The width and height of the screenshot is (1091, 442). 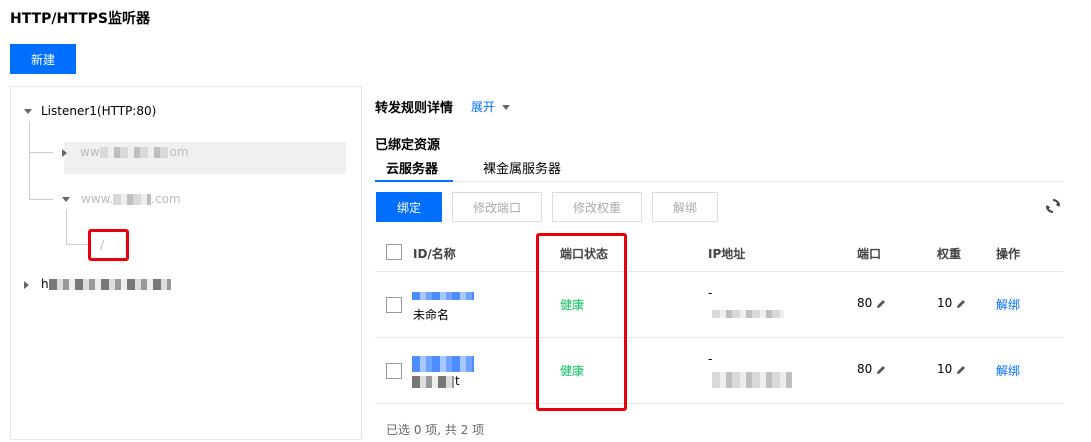 What do you see at coordinates (719, 371) in the screenshot?
I see `table-row: t 健康 - 80 10 解绑` at bounding box center [719, 371].